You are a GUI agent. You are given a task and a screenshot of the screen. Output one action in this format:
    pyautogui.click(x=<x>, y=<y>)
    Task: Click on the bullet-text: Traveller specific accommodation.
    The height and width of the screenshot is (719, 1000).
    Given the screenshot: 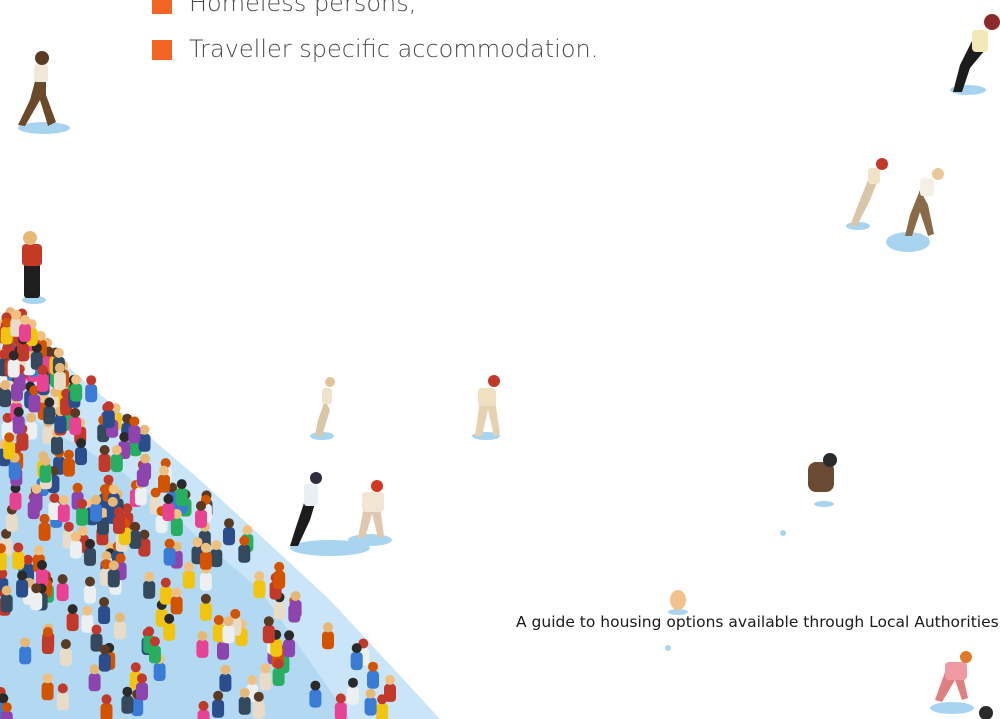 What is the action you would take?
    pyautogui.click(x=394, y=49)
    